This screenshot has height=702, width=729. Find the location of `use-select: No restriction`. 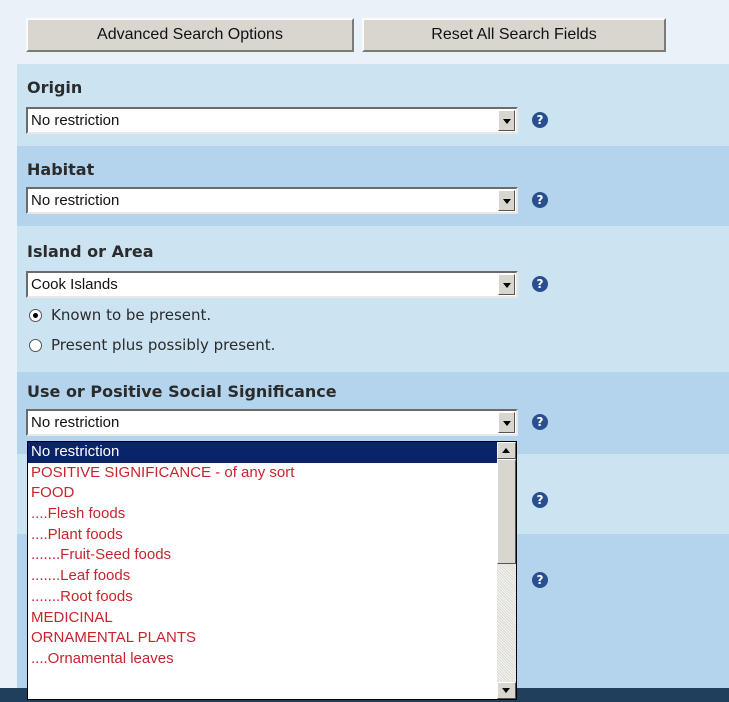

use-select: No restriction is located at coordinates (272, 422).